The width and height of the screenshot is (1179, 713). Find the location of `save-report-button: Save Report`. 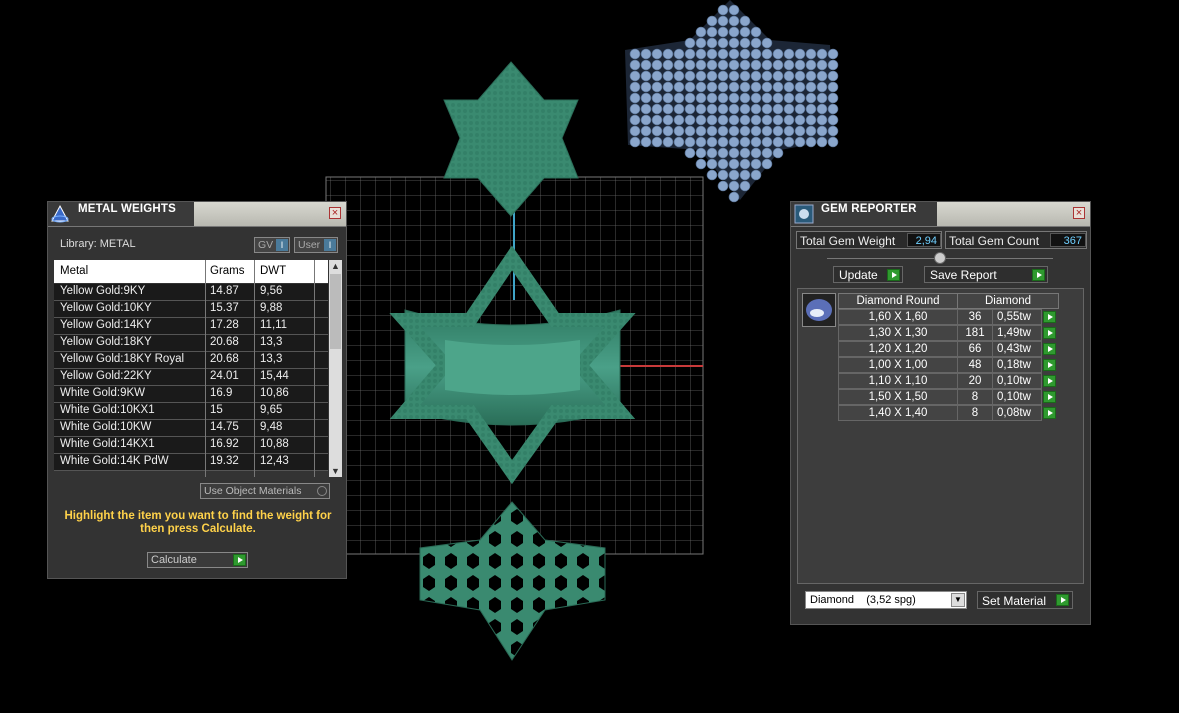

save-report-button: Save Report is located at coordinates (986, 274).